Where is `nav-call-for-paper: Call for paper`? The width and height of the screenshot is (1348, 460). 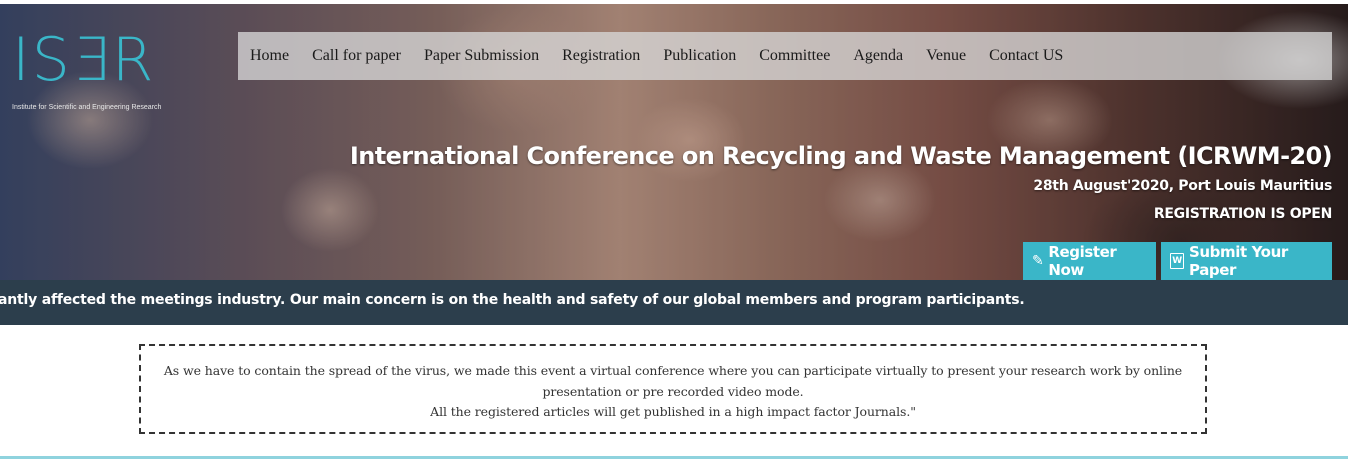 nav-call-for-paper: Call for paper is located at coordinates (356, 56).